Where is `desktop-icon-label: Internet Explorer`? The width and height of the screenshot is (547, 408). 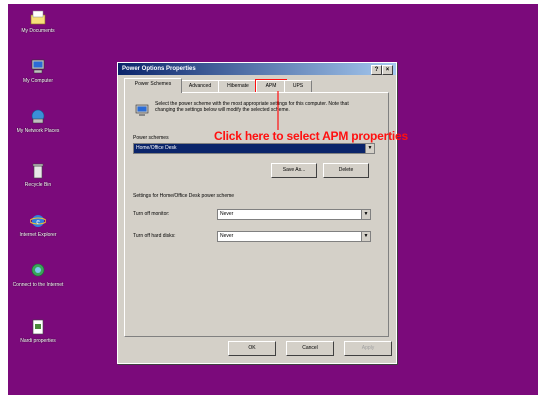 desktop-icon-label: Internet Explorer is located at coordinates (38, 235).